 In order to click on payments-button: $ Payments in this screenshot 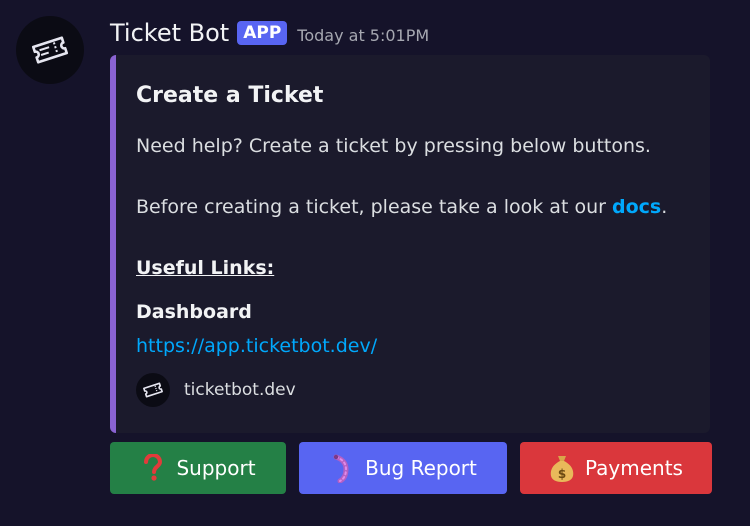, I will do `click(616, 468)`.